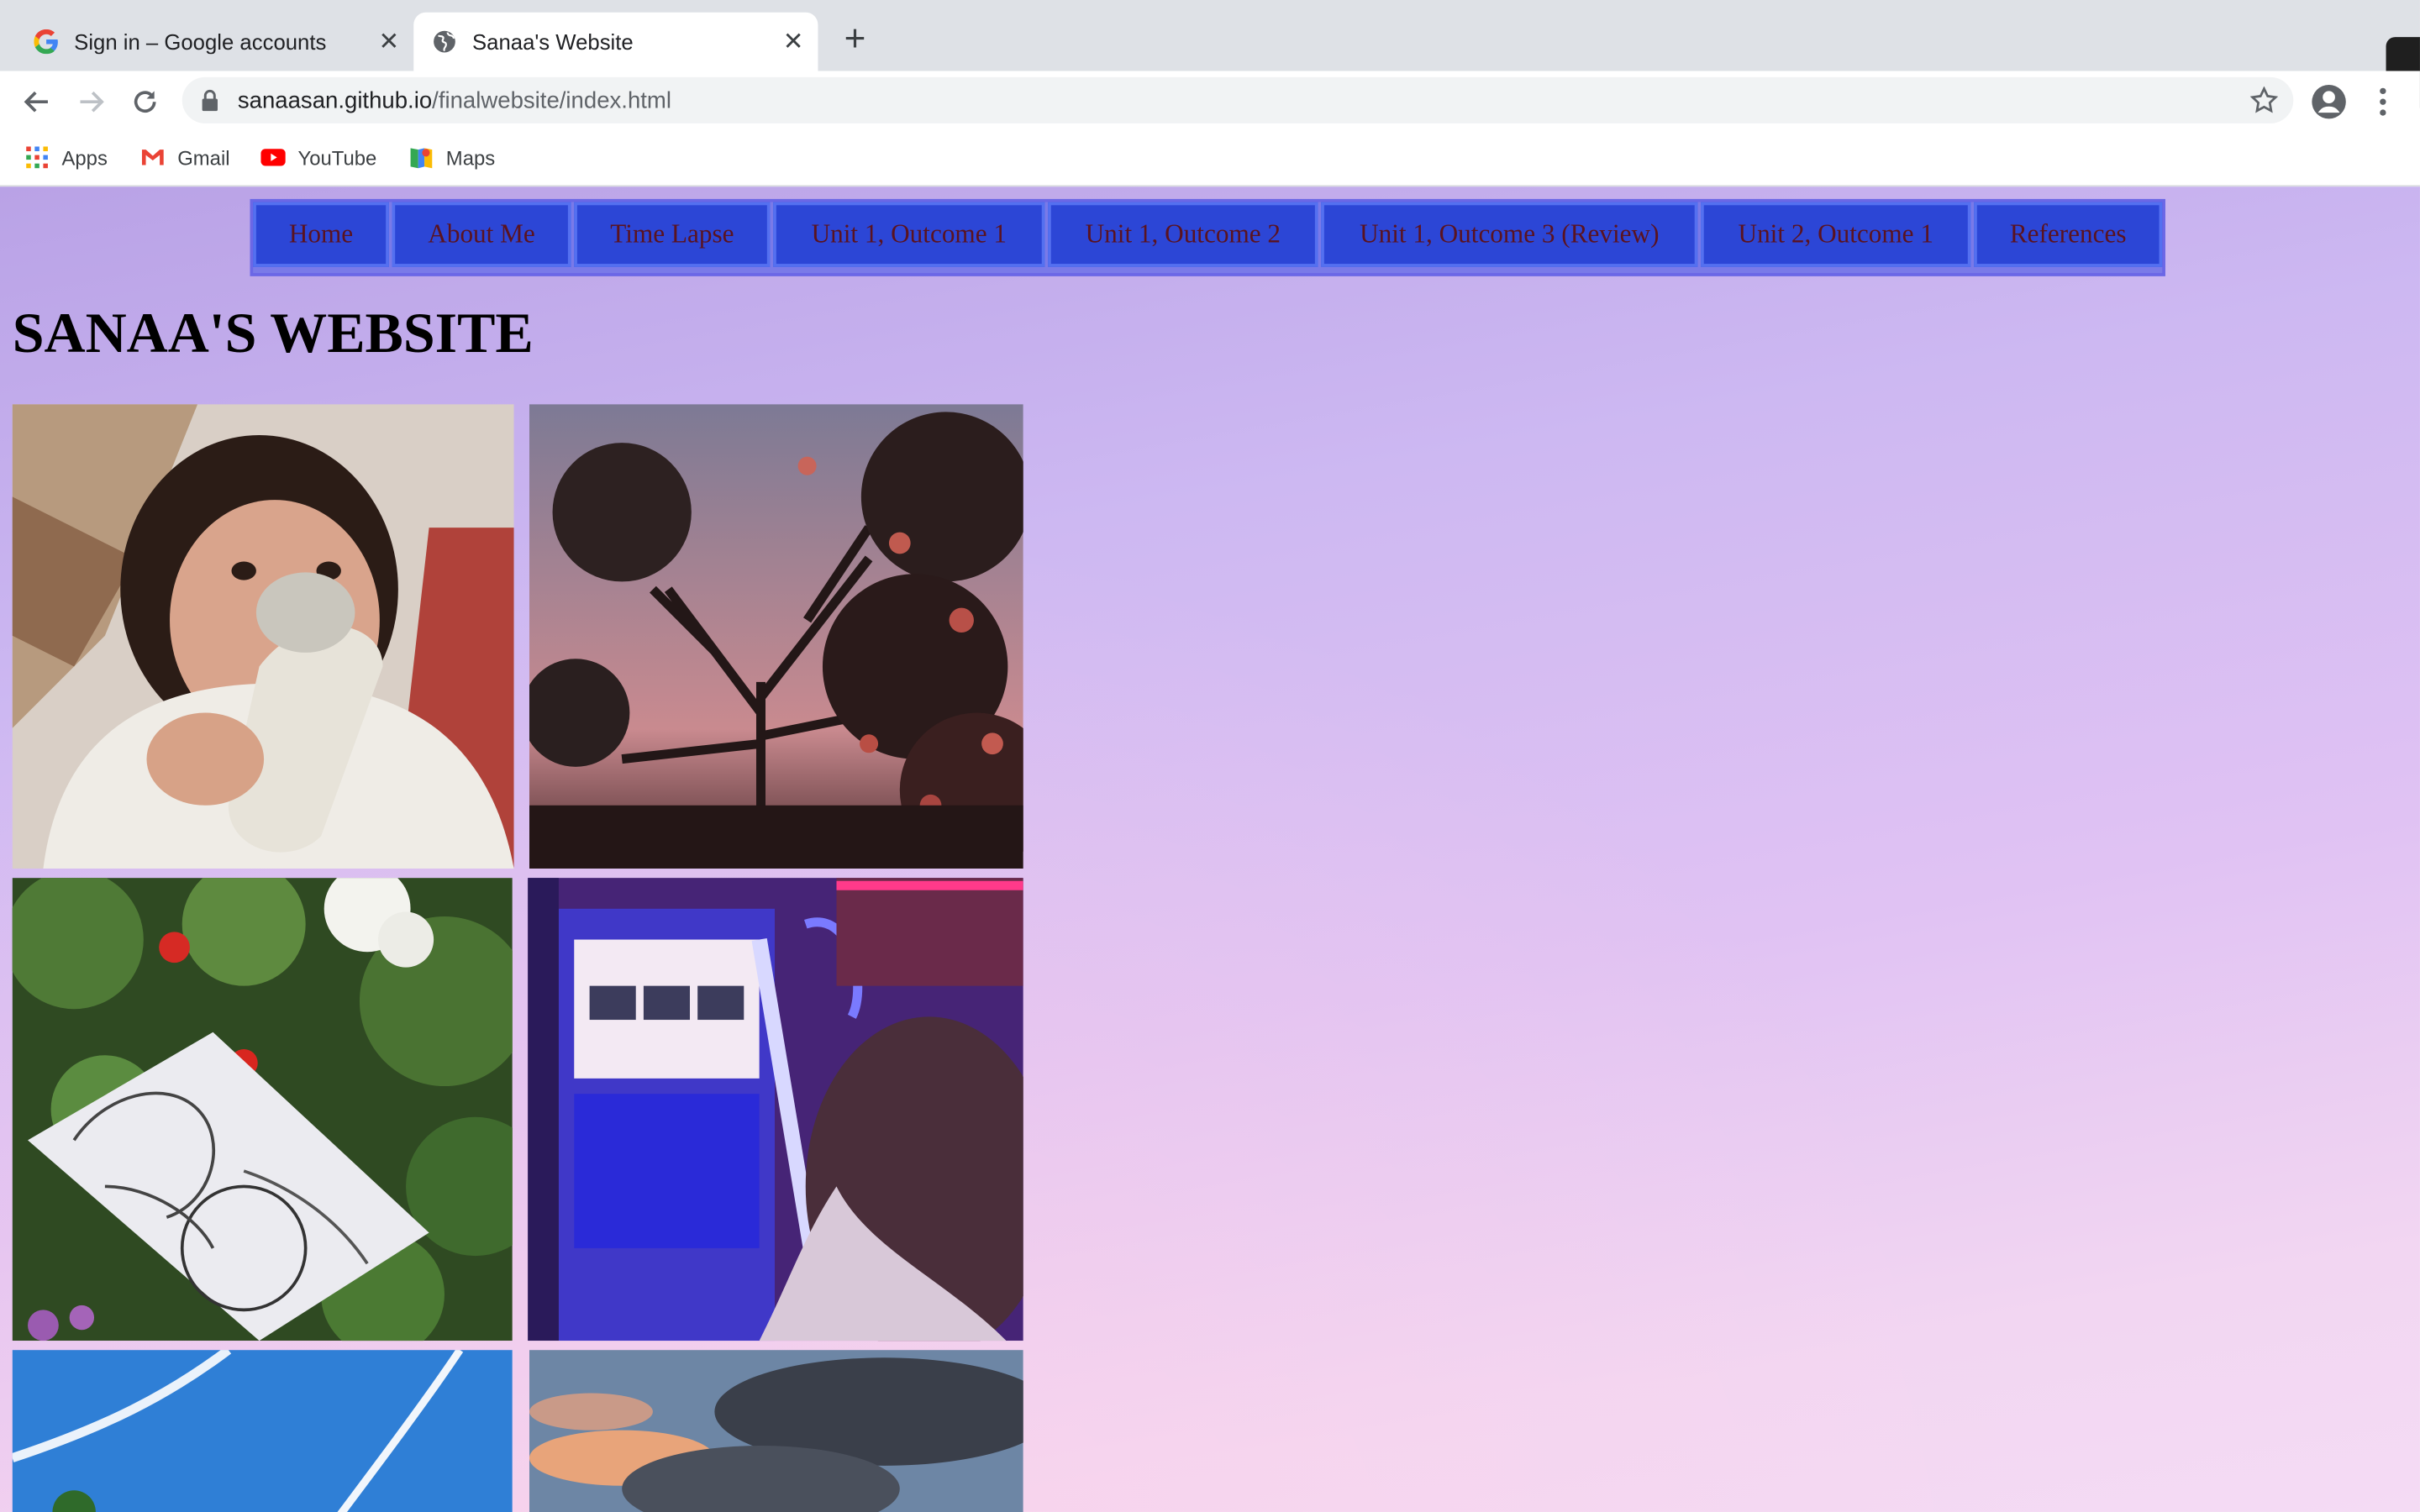 The height and width of the screenshot is (1512, 2420). I want to click on bookmark-label: Maps, so click(470, 157).